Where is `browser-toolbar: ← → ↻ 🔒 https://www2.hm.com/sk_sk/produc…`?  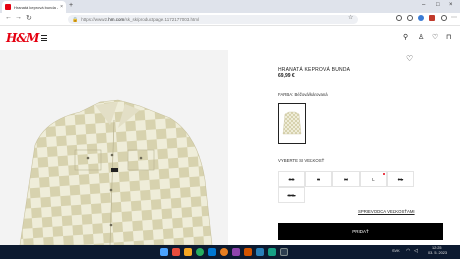
browser-toolbar: ← → ↻ 🔒 https://www2.hm.com/sk_sk/produc… is located at coordinates (230, 19).